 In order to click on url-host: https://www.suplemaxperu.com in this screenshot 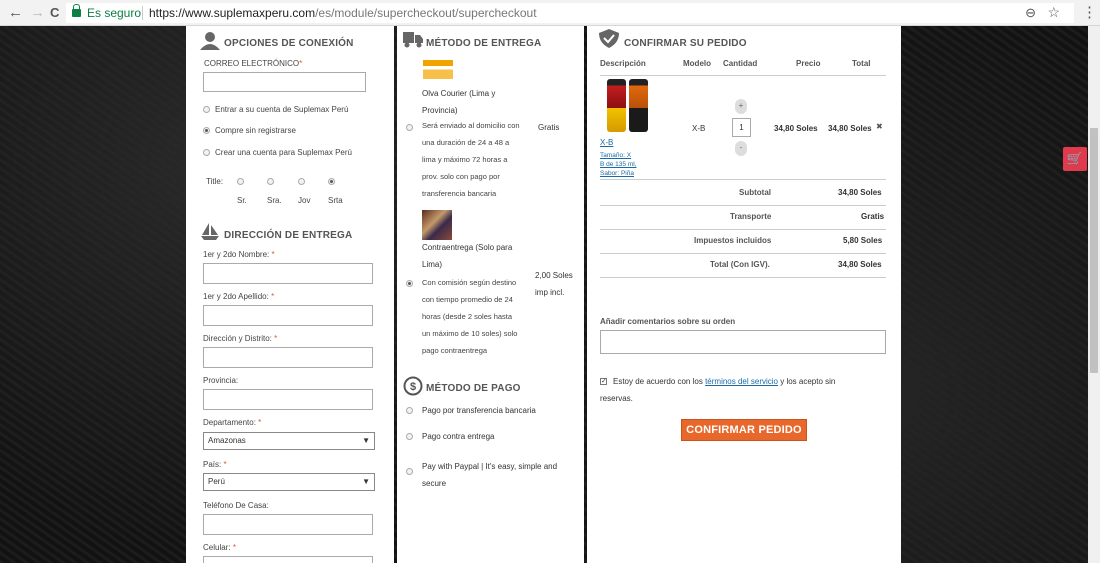, I will do `click(232, 13)`.